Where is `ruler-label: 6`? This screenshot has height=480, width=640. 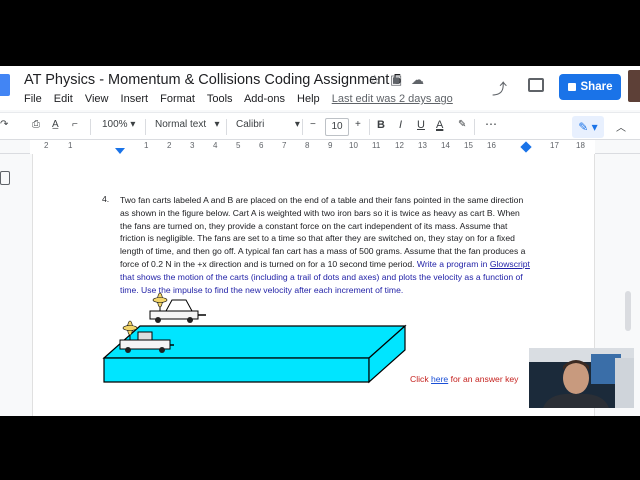 ruler-label: 6 is located at coordinates (261, 145).